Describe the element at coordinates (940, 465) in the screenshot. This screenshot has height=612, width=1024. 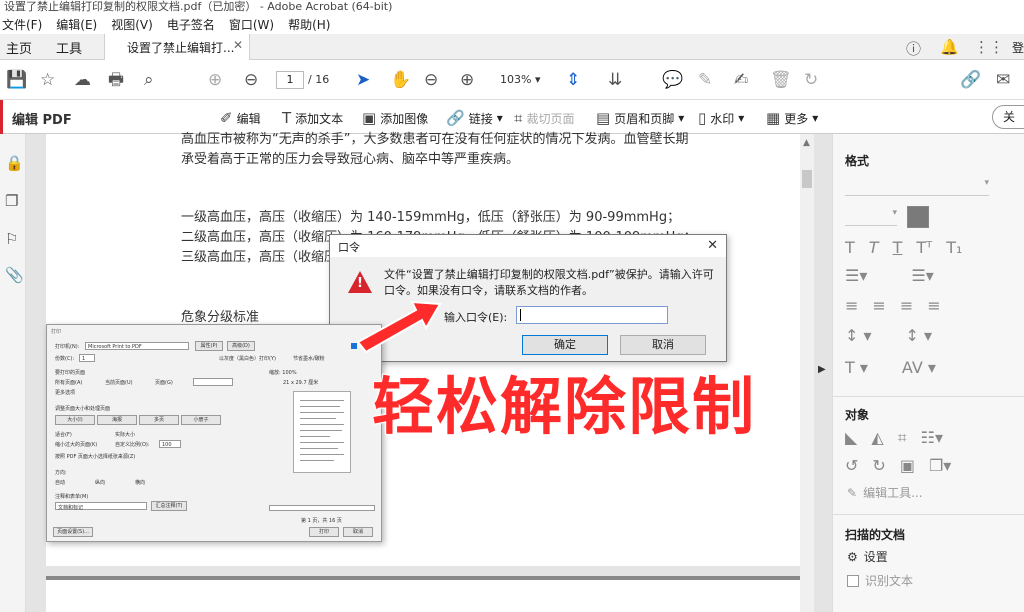
I see `group-icon: ❐▾` at that location.